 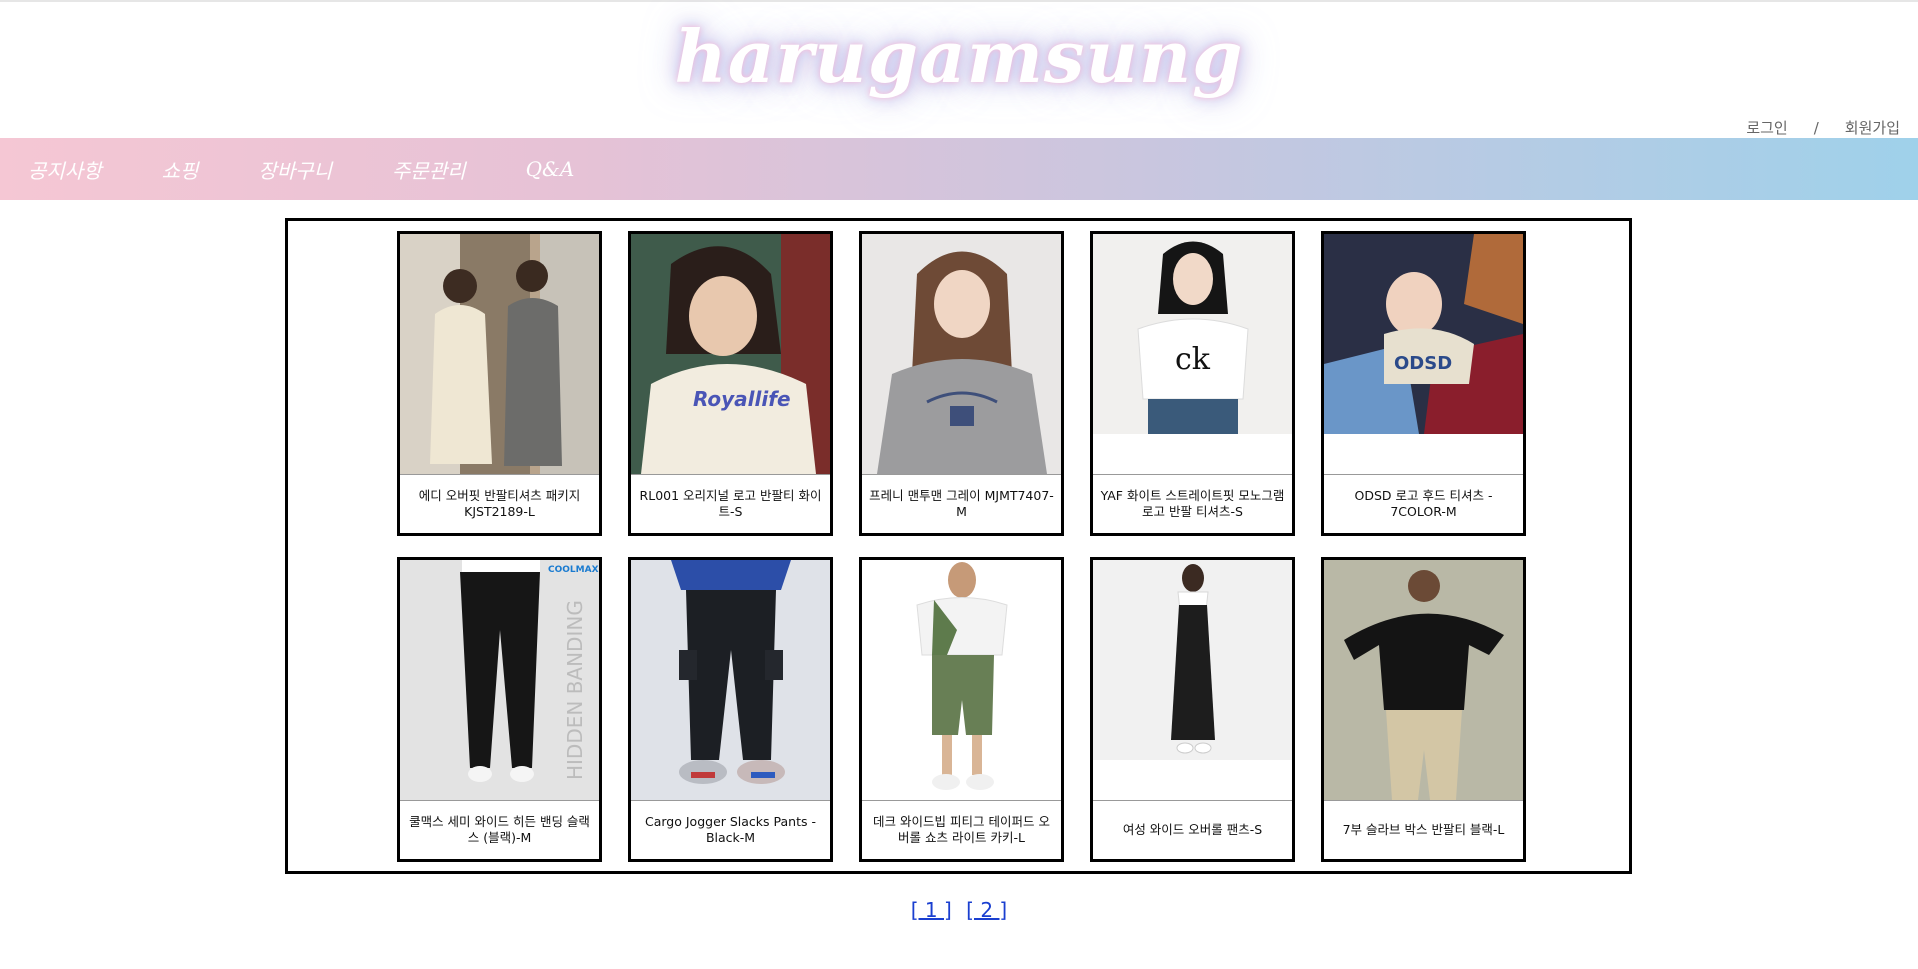 I want to click on pagination: [ 1 ] [ 2 ], so click(x=959, y=910).